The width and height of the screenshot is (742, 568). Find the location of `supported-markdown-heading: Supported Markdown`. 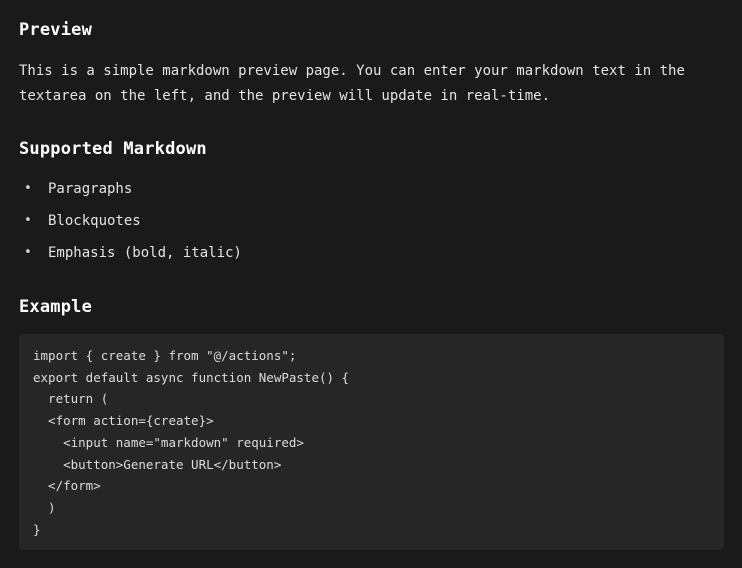

supported-markdown-heading: Supported Markdown is located at coordinates (113, 149).